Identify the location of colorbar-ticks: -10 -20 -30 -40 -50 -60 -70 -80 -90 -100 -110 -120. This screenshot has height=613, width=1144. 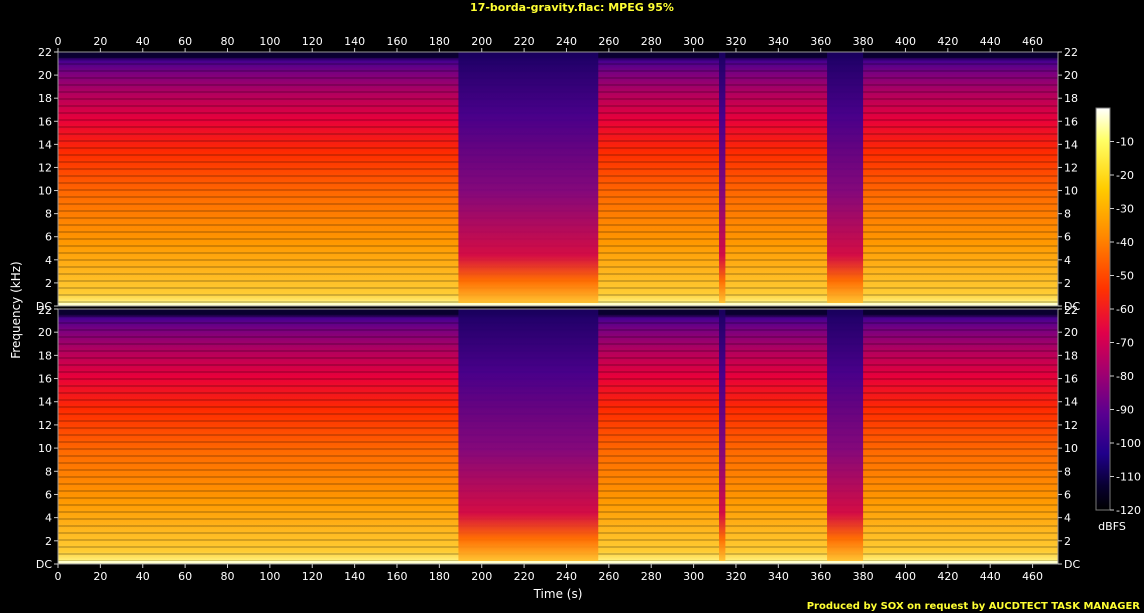
(1125, 326).